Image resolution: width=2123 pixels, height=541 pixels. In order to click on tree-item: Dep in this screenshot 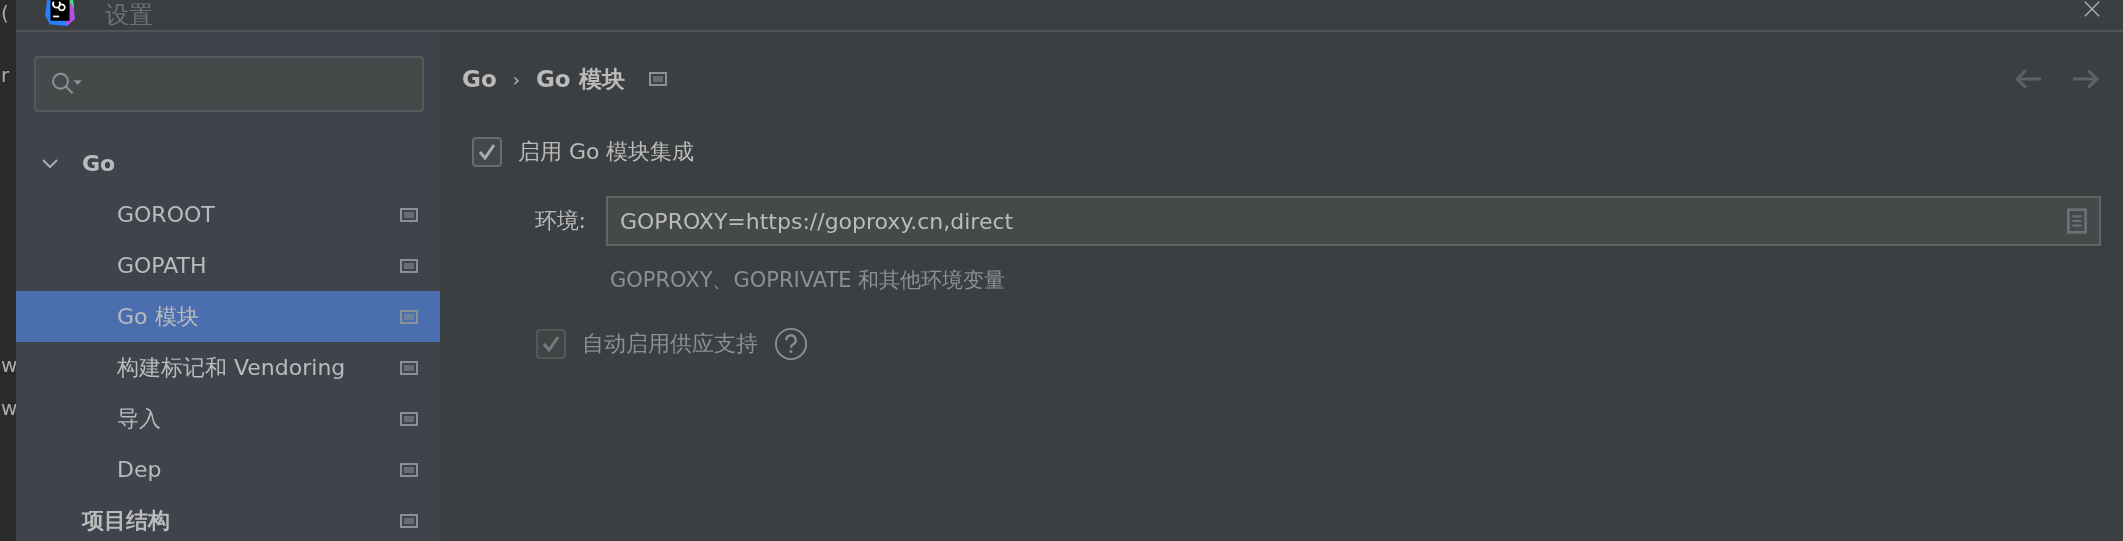, I will do `click(228, 469)`.